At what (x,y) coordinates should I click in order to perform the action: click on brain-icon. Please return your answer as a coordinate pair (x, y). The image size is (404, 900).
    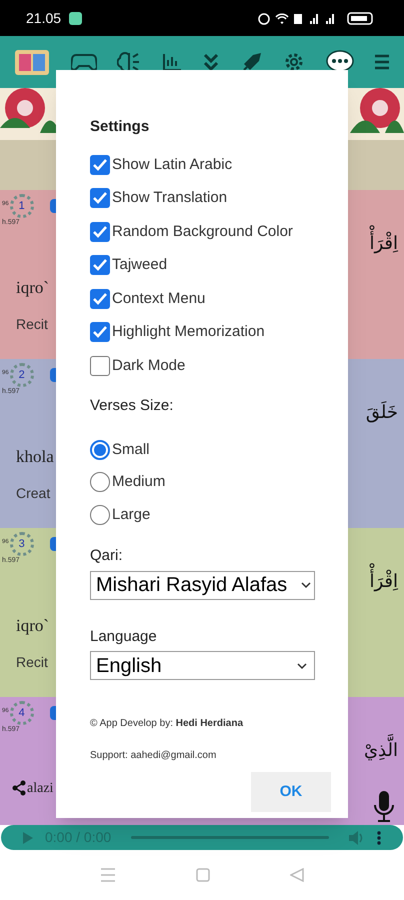
    Looking at the image, I should click on (129, 62).